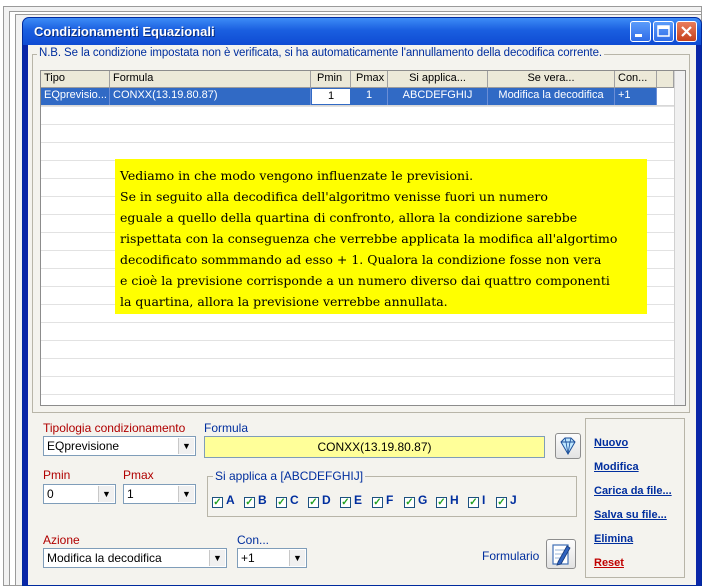  Describe the element at coordinates (447, 500) in the screenshot. I see `checkbox-h: ✓ H` at that location.